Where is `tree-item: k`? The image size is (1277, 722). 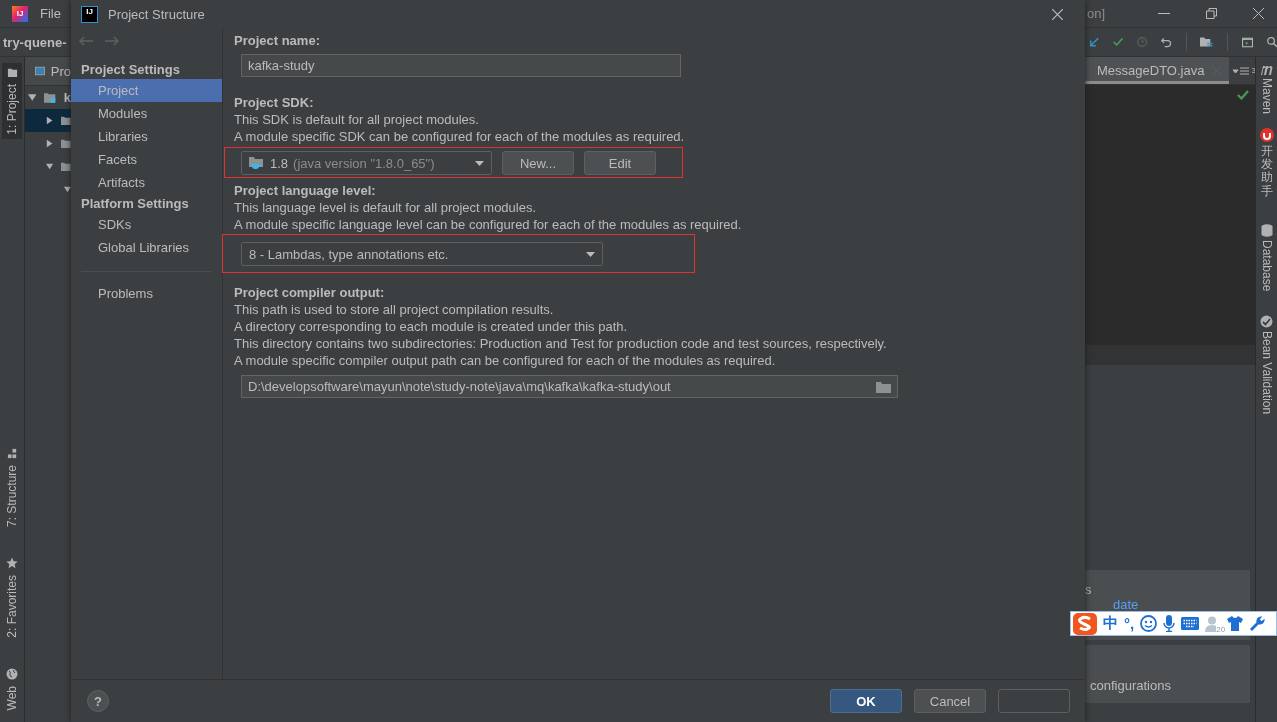
tree-item: k is located at coordinates (67, 97).